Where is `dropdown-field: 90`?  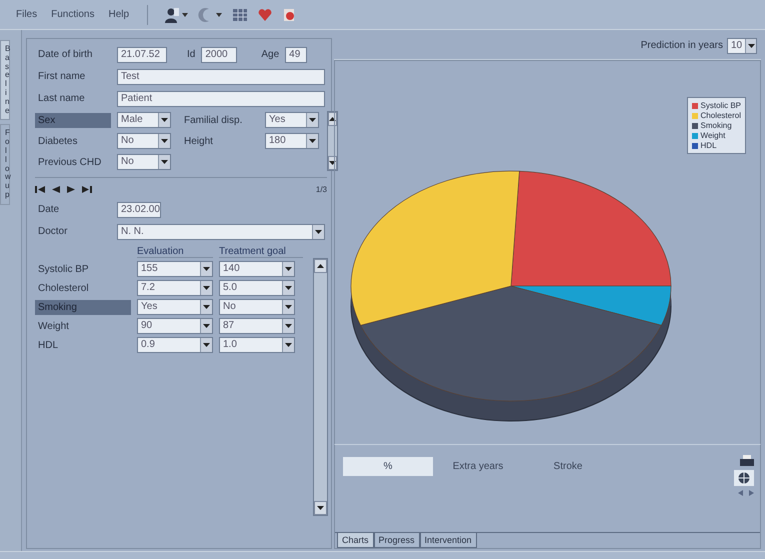 dropdown-field: 90 is located at coordinates (175, 326).